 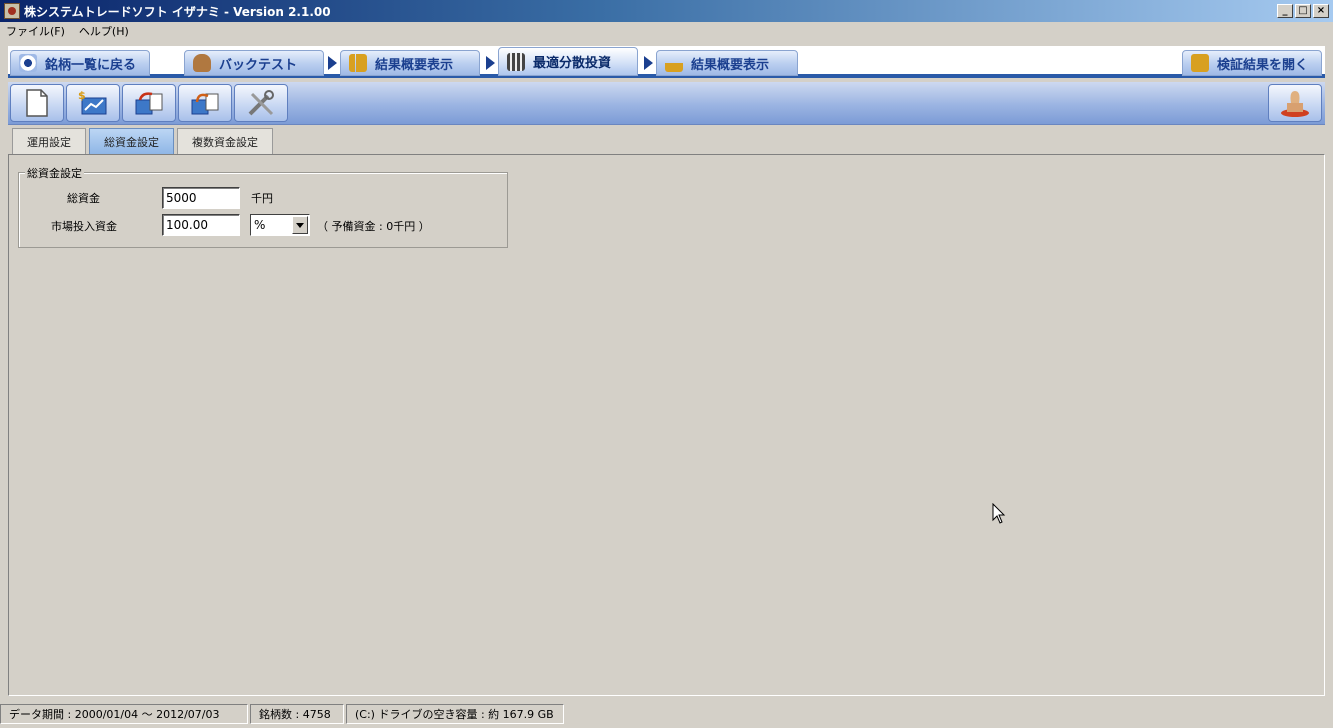 I want to click on stamp-button, so click(x=1295, y=103).